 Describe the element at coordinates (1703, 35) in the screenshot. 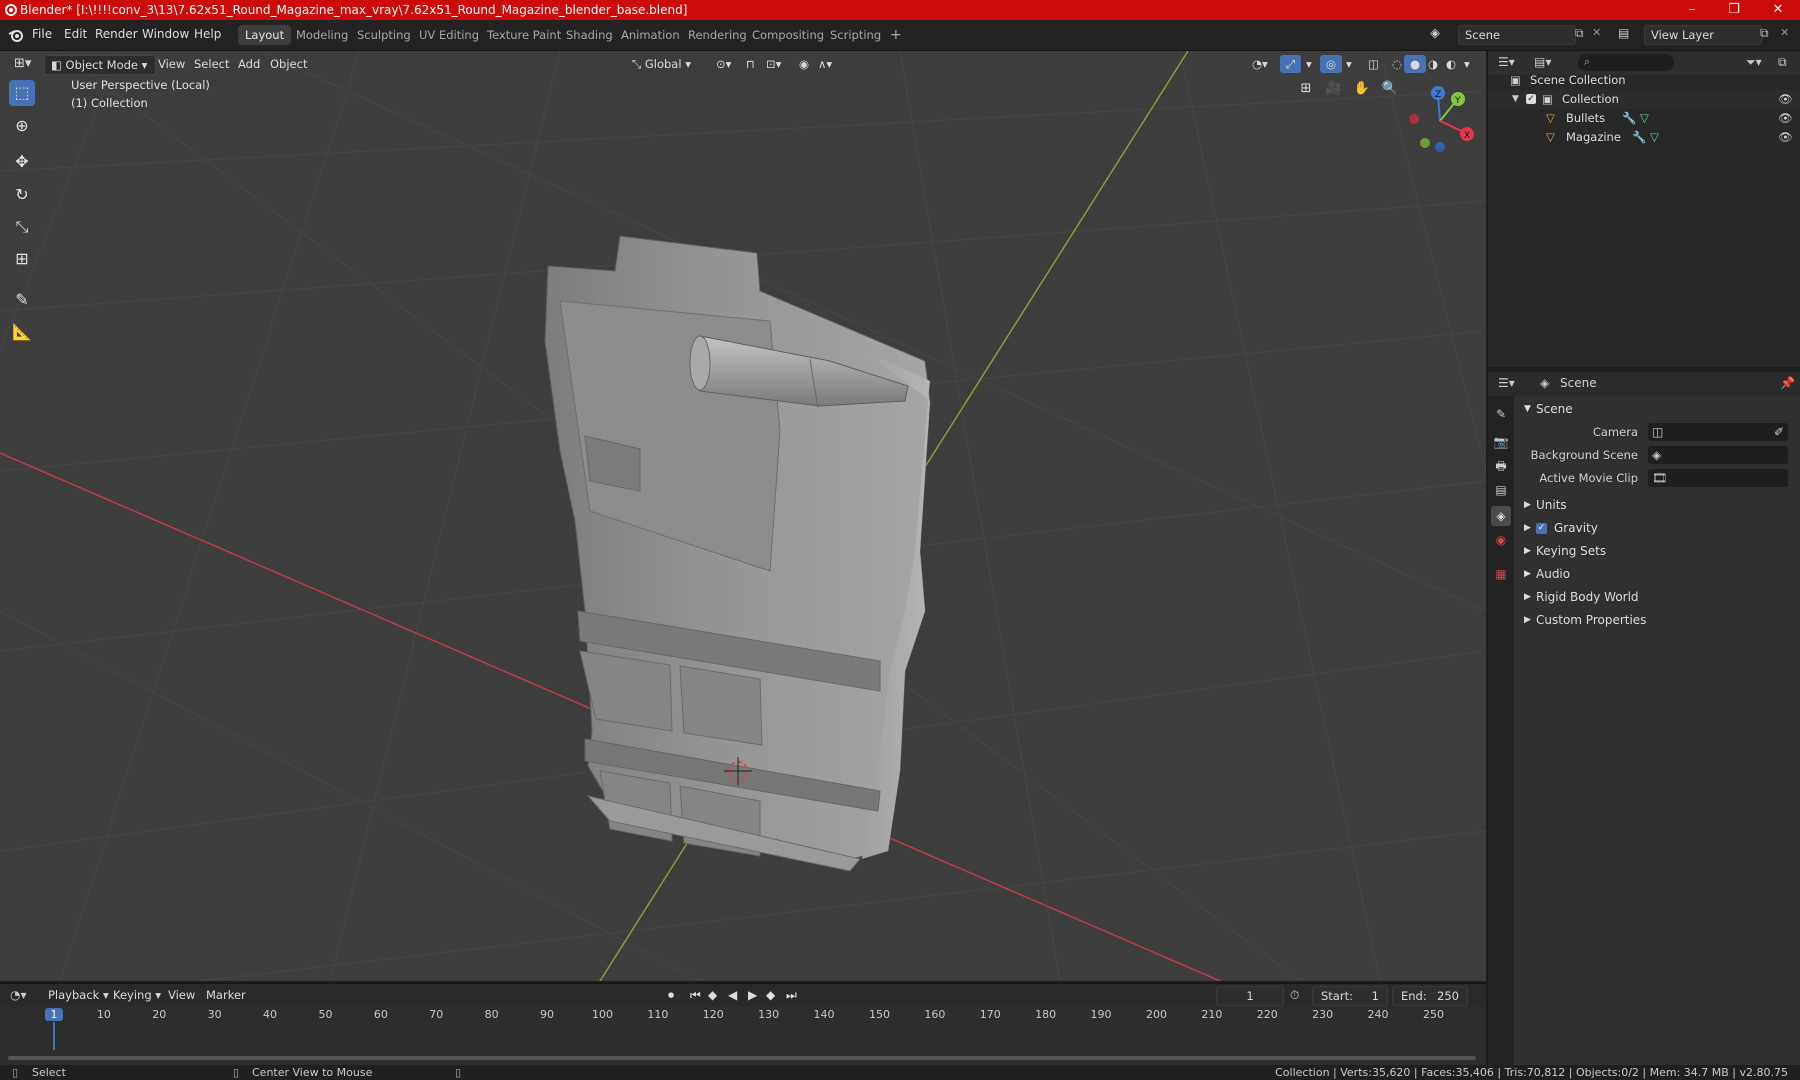

I see `view-layer-selector: View Layer` at that location.